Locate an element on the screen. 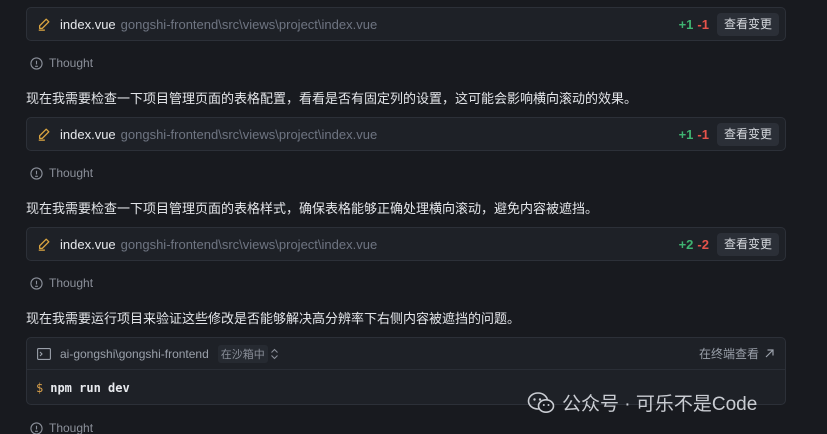  deletions-count: -2 is located at coordinates (703, 244).